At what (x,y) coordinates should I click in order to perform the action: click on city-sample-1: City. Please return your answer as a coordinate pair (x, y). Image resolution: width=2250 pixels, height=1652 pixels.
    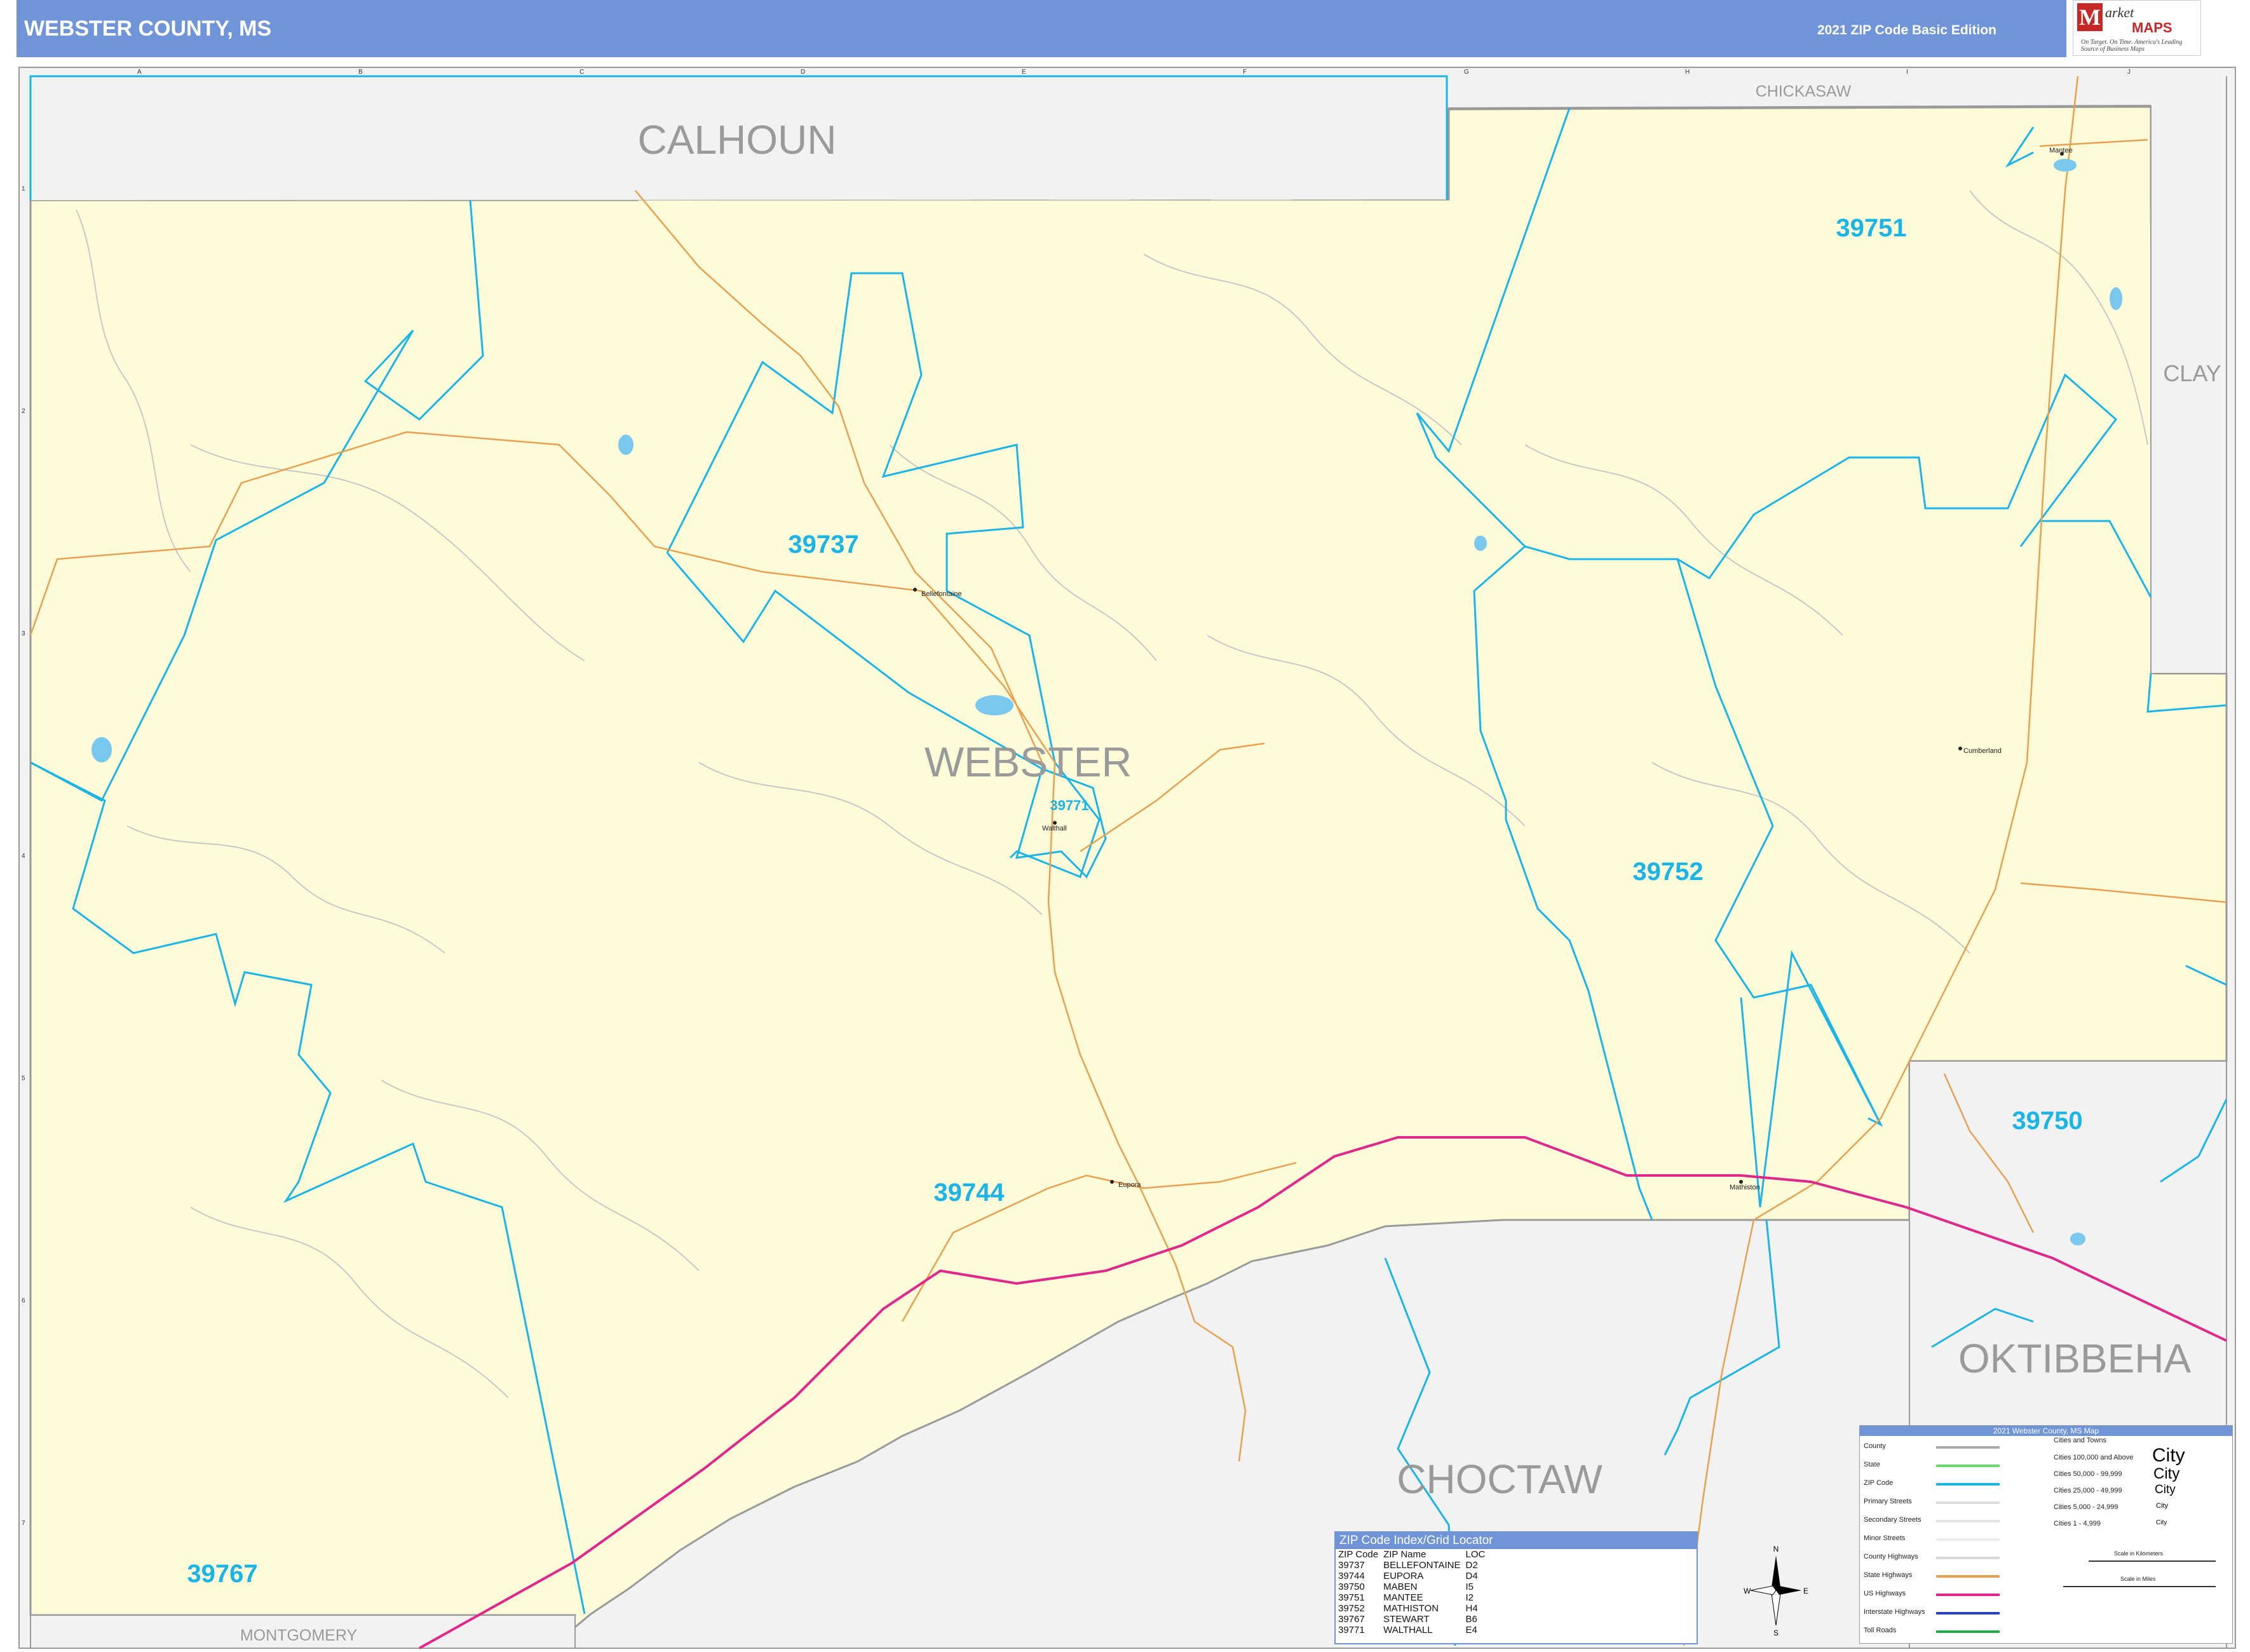
    Looking at the image, I should click on (2168, 1455).